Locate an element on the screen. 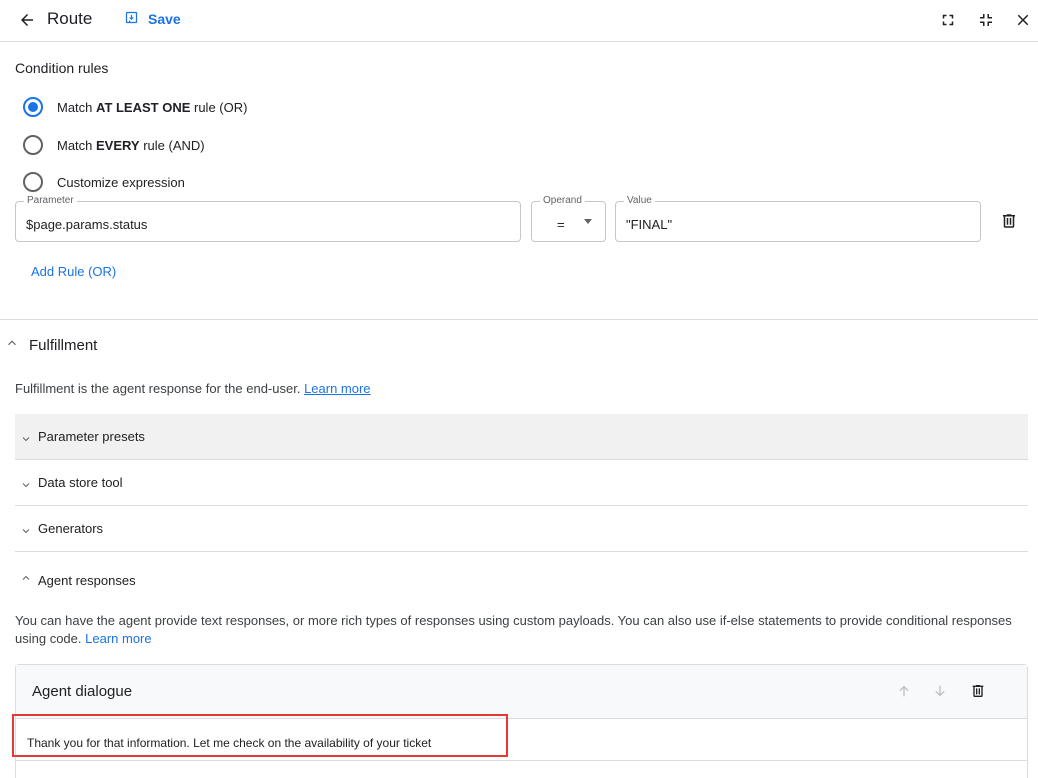 This screenshot has height=778, width=1038. arrow-up-icon is located at coordinates (904, 691).